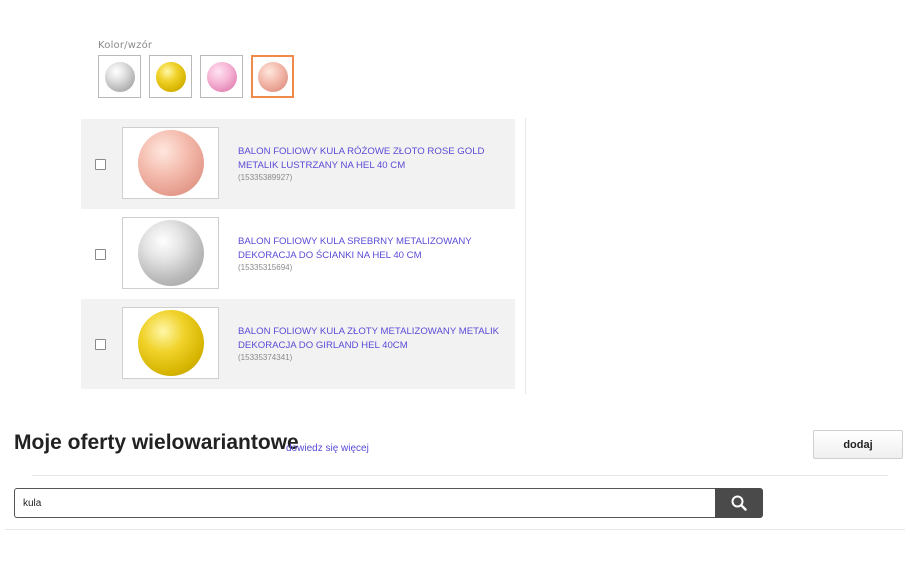  What do you see at coordinates (265, 267) in the screenshot?
I see `product-id: (15335315694)` at bounding box center [265, 267].